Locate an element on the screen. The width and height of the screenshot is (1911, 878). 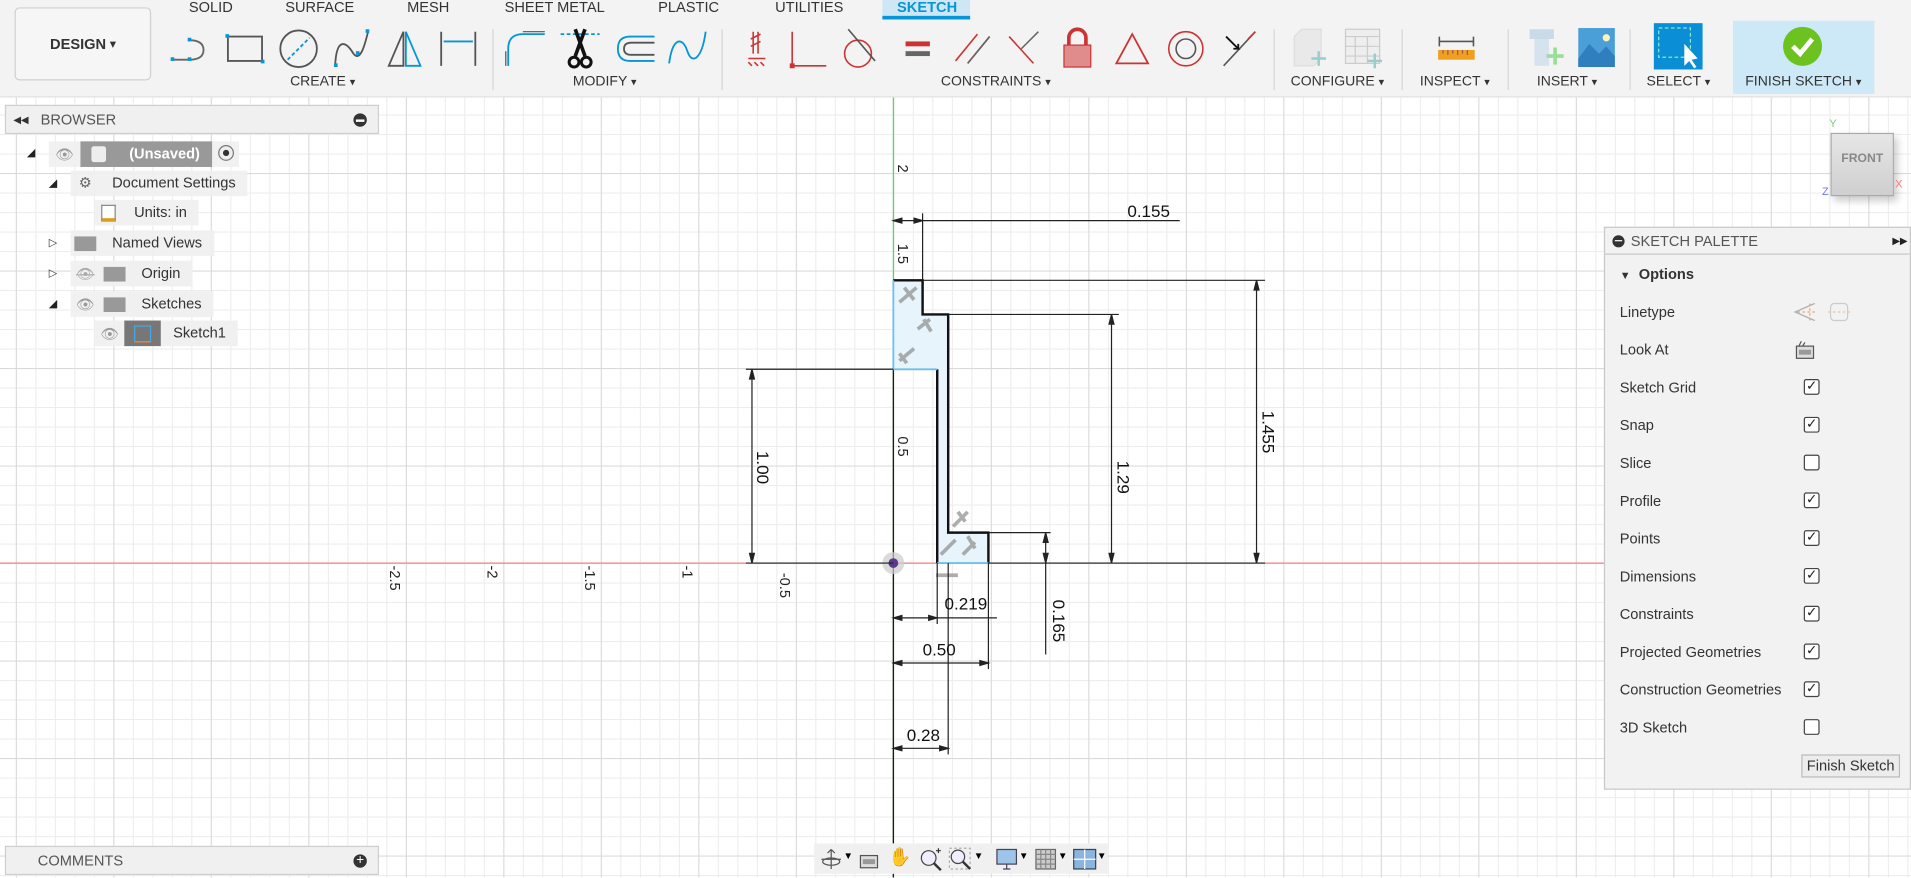
inspect-menu: INSPECT ▾ is located at coordinates (1455, 81).